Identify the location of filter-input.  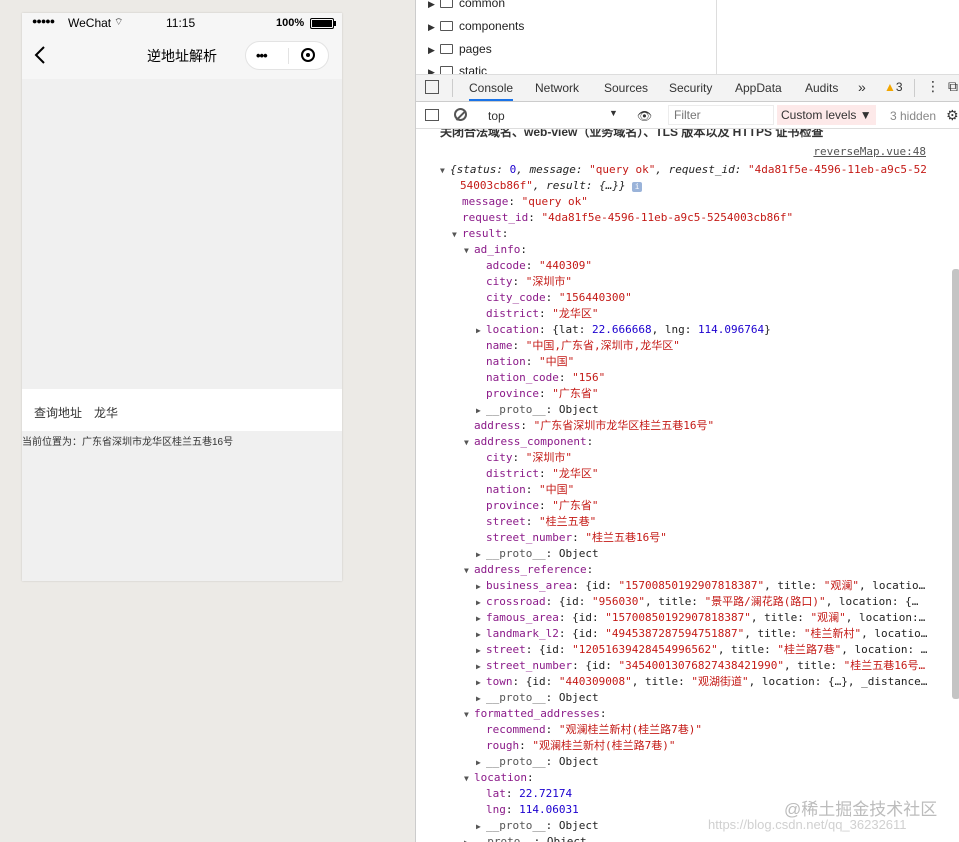
(721, 115).